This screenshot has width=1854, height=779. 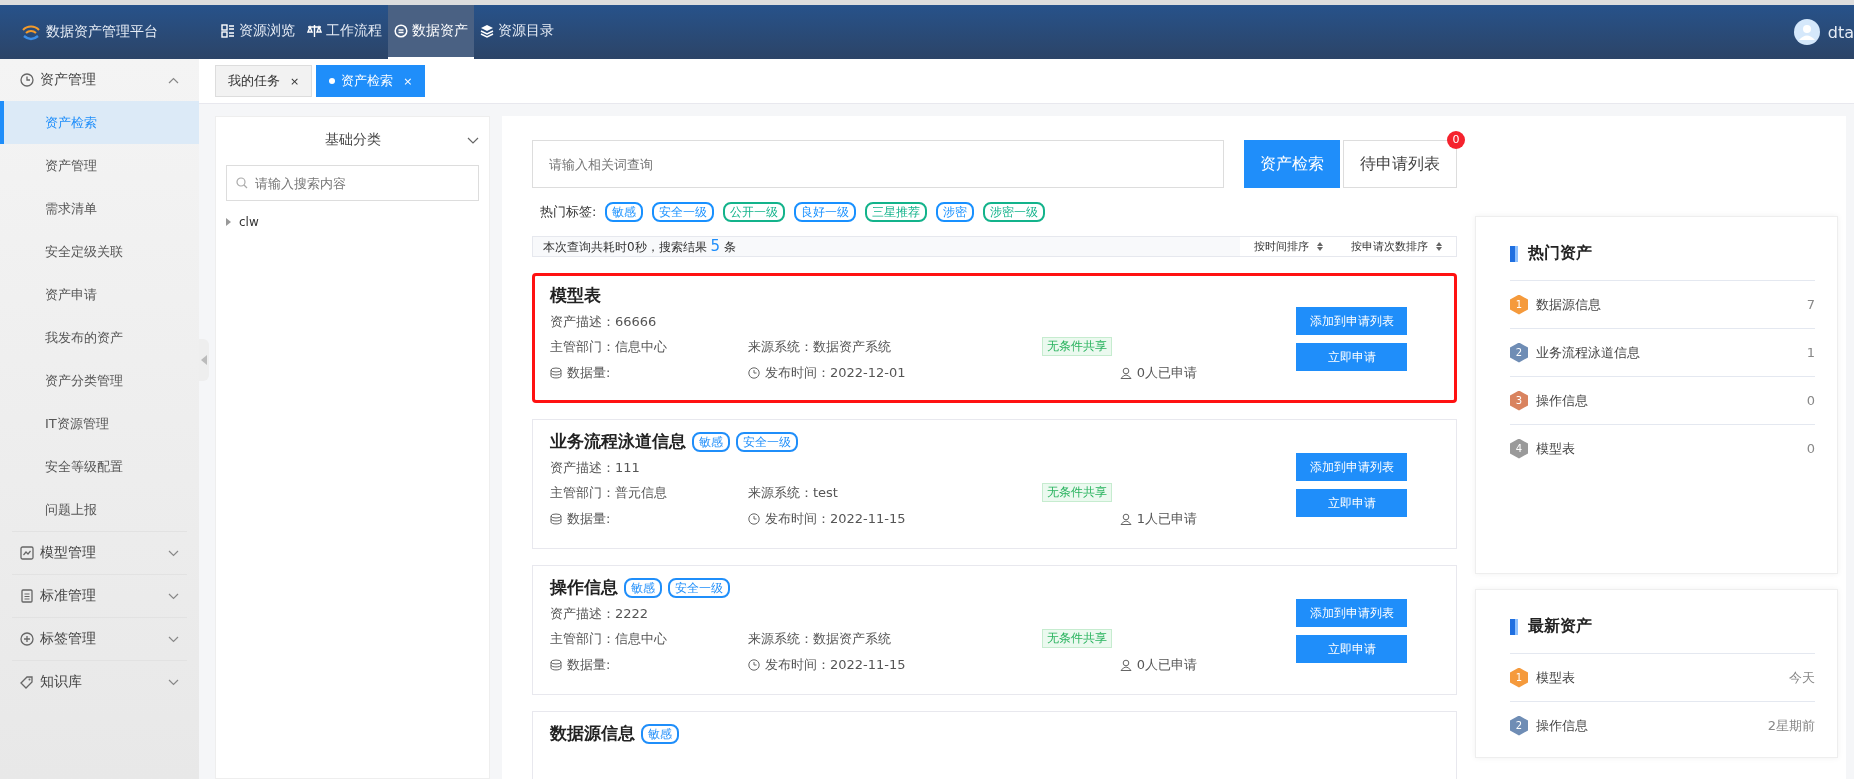 What do you see at coordinates (68, 639) in the screenshot?
I see `menu-group-label: 标签管理` at bounding box center [68, 639].